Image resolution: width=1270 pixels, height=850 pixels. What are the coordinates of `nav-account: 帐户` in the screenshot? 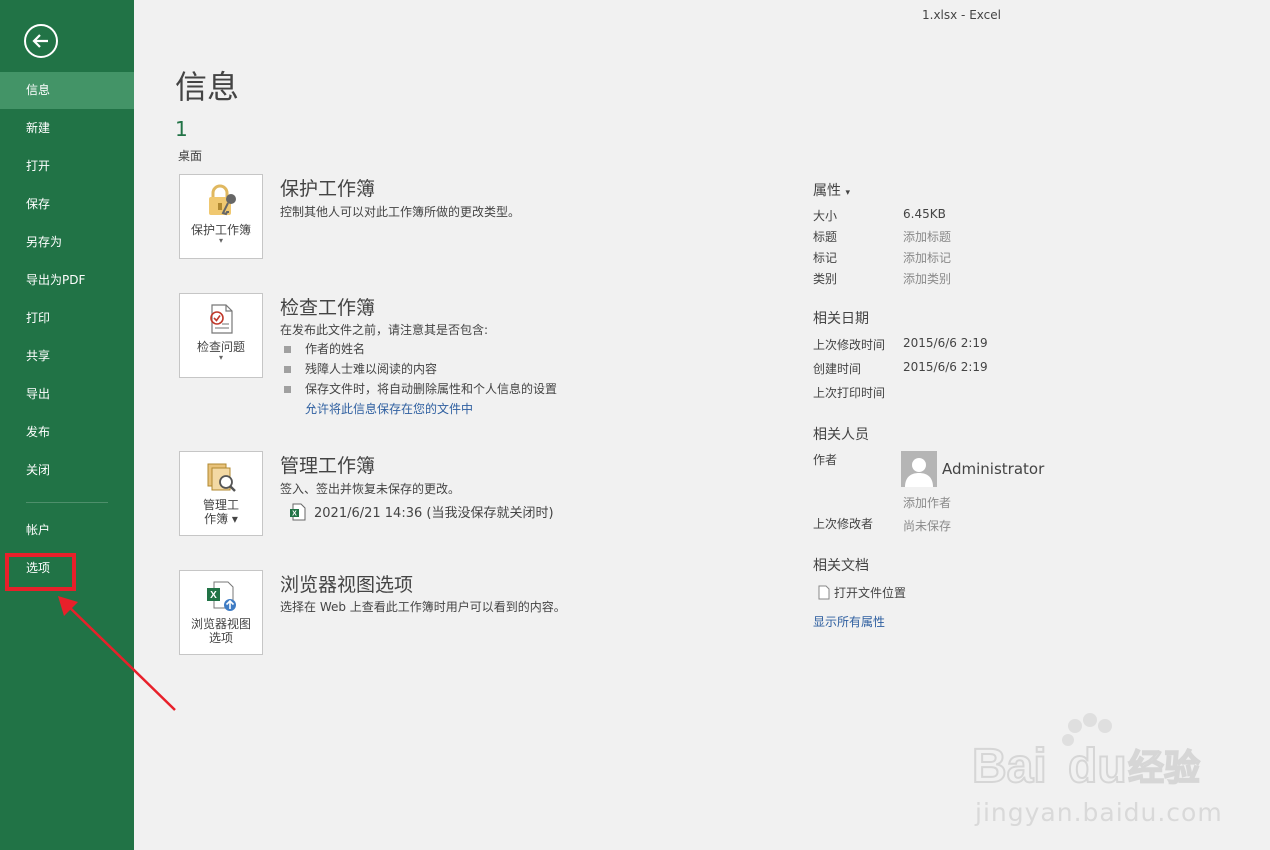 It's located at (67, 530).